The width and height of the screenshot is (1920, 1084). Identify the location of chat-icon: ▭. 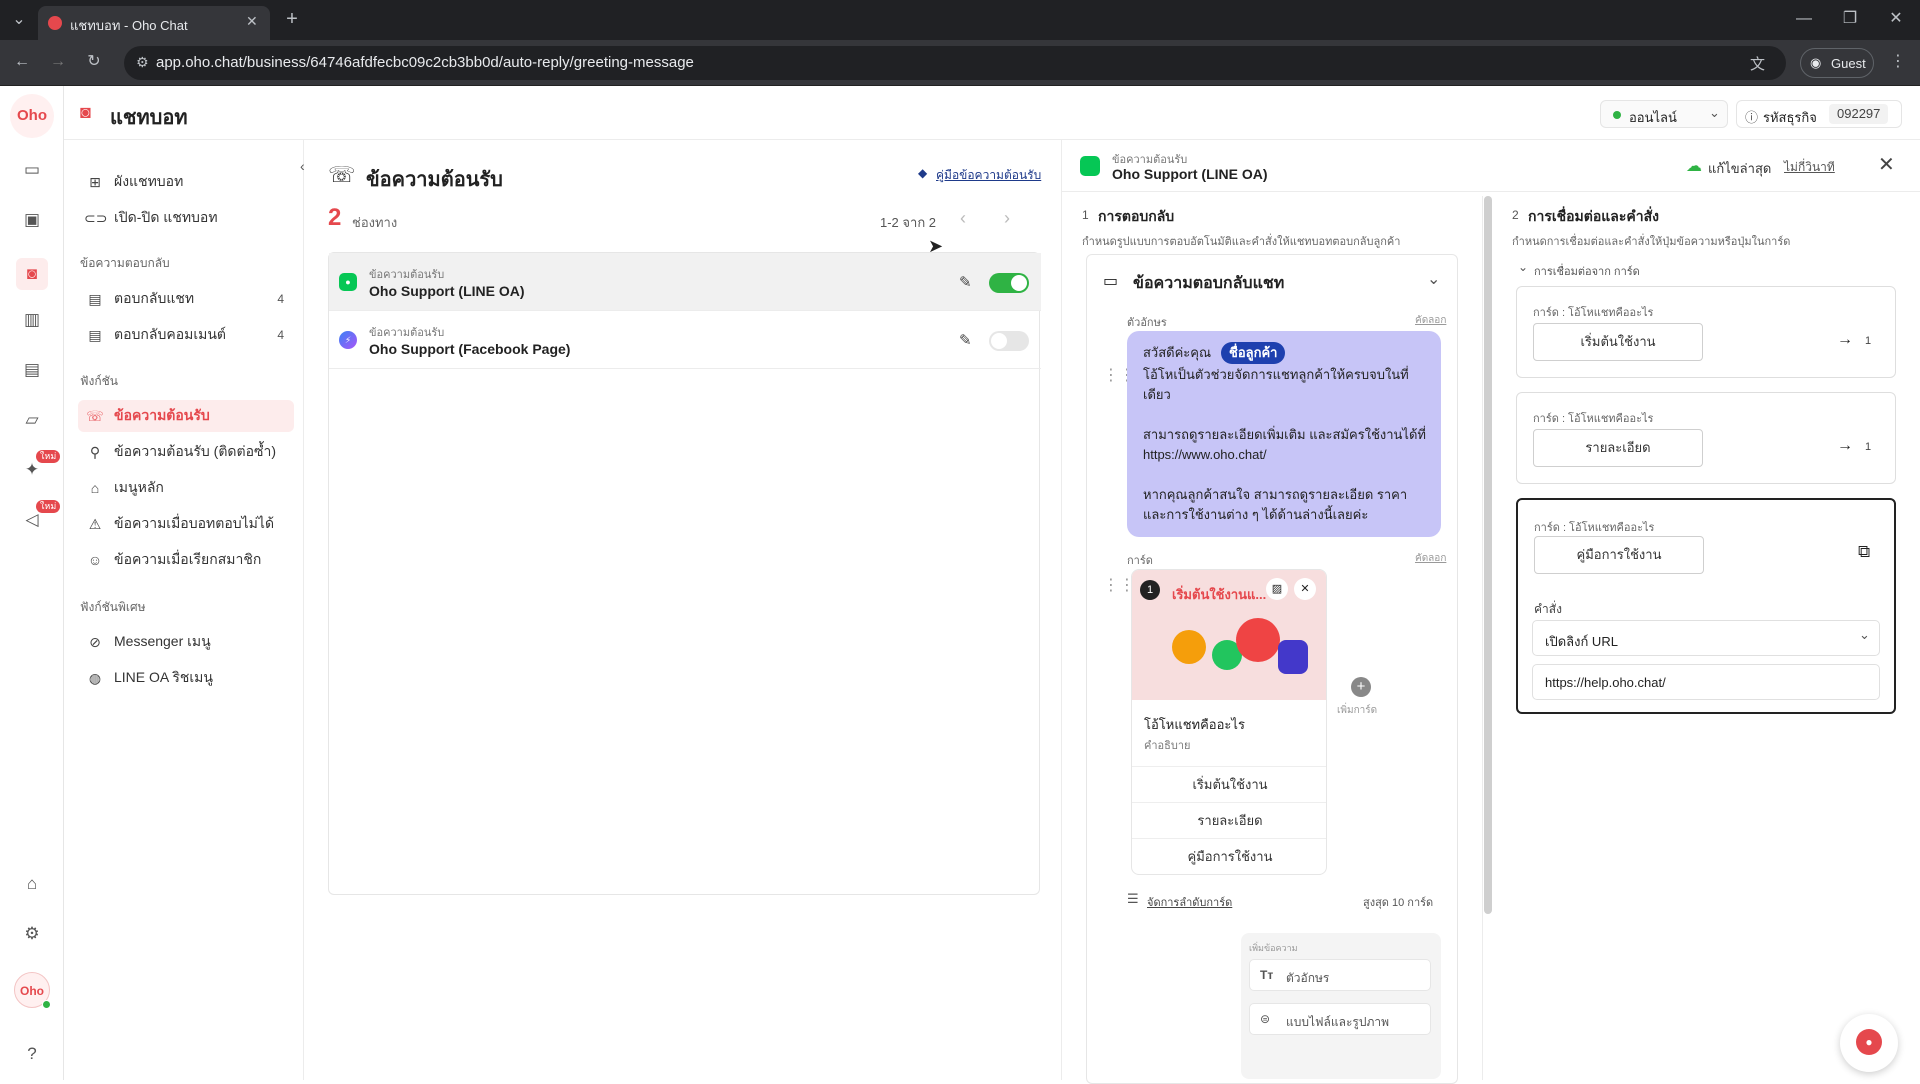
(32, 170).